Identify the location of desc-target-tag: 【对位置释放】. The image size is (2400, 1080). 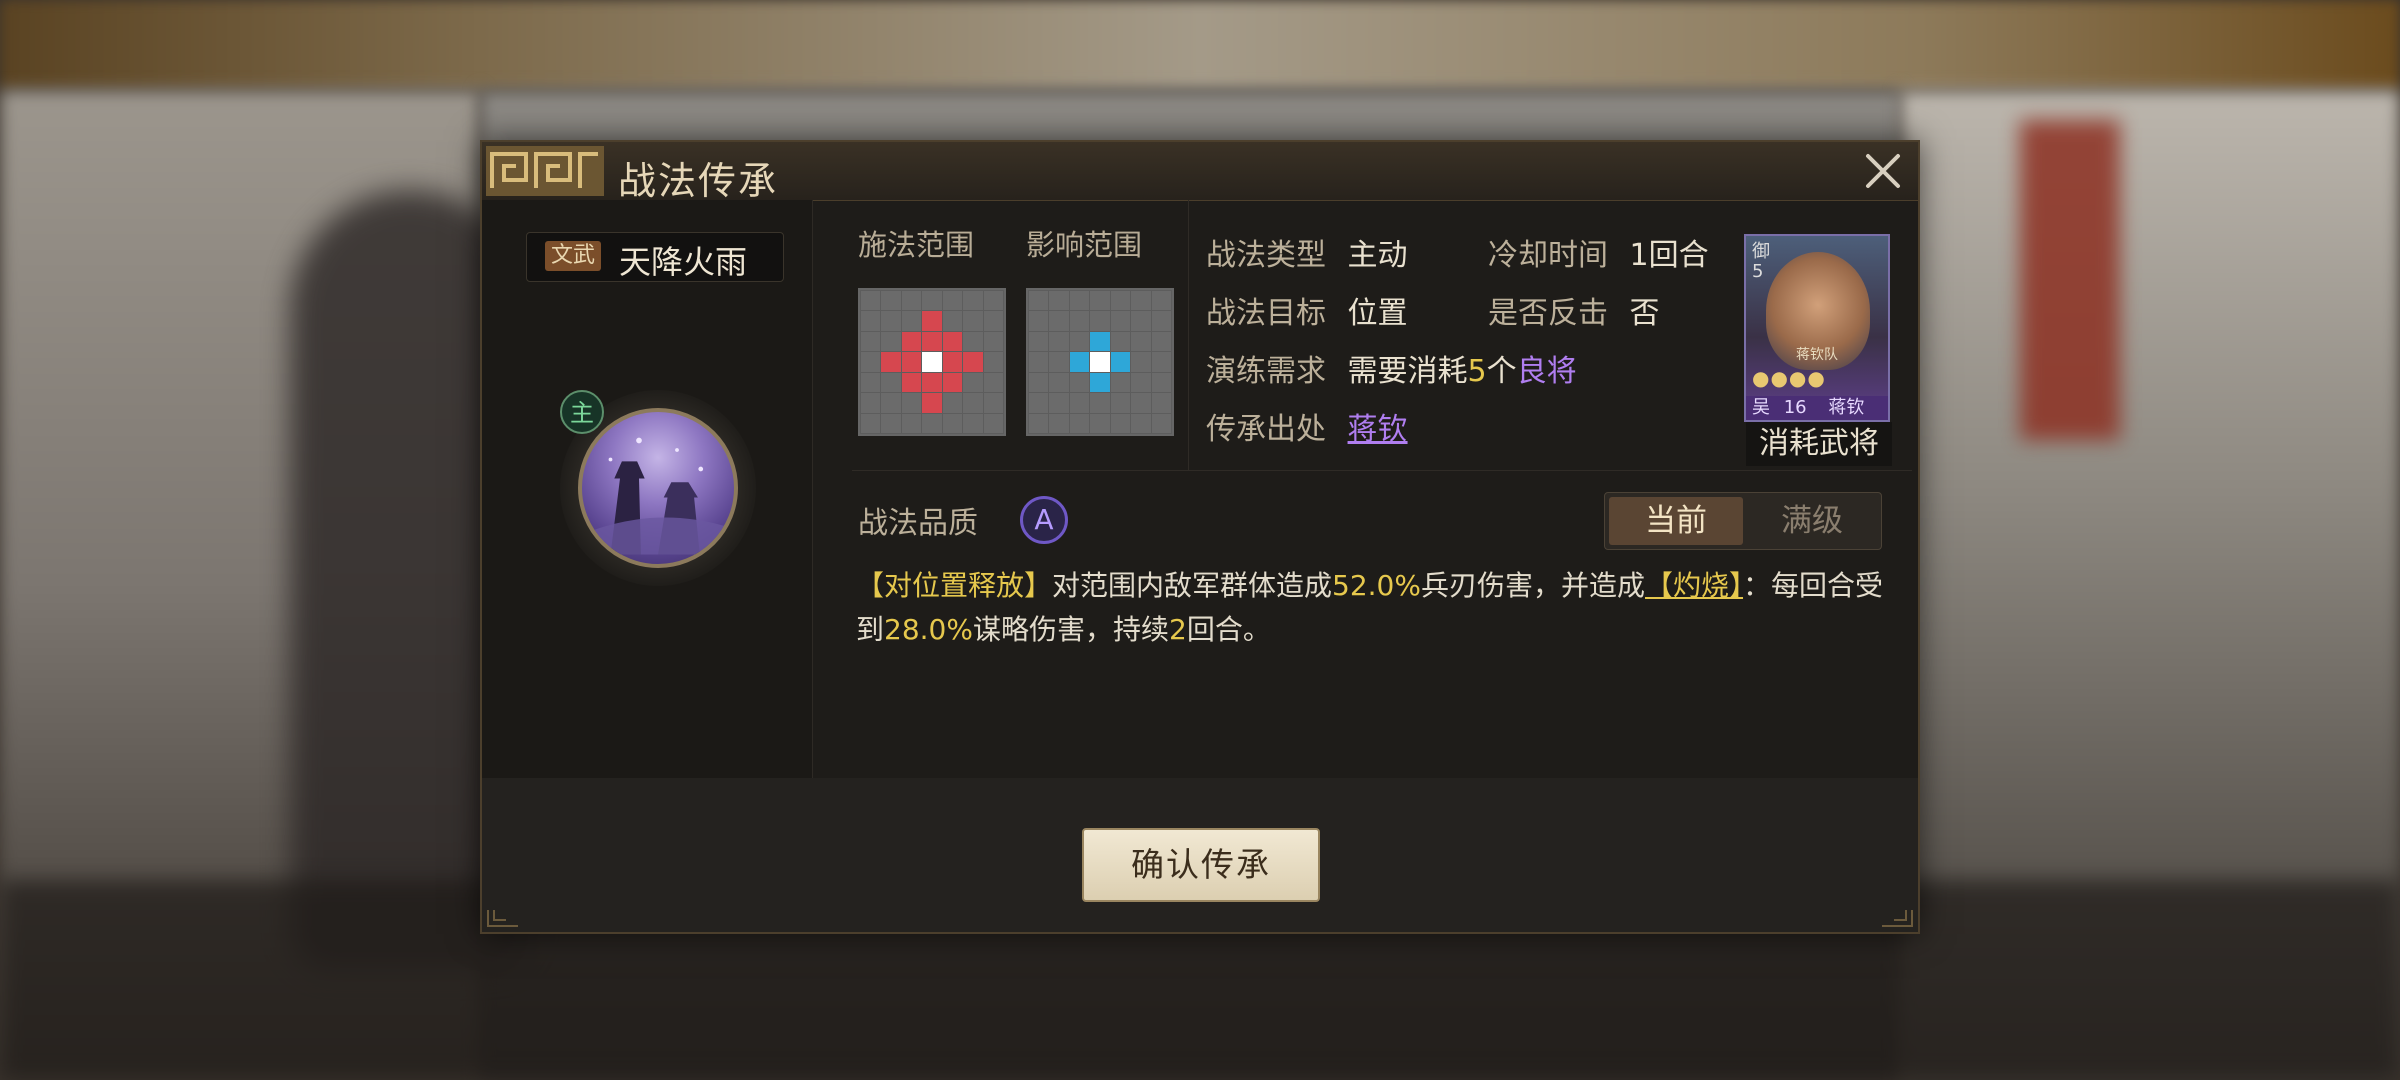
(954, 585).